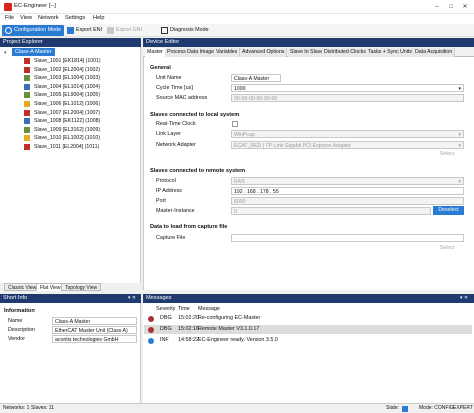 The image size is (474, 413). What do you see at coordinates (345, 52) in the screenshot?
I see `tab-distributed-clocks: Distributed Clocks` at bounding box center [345, 52].